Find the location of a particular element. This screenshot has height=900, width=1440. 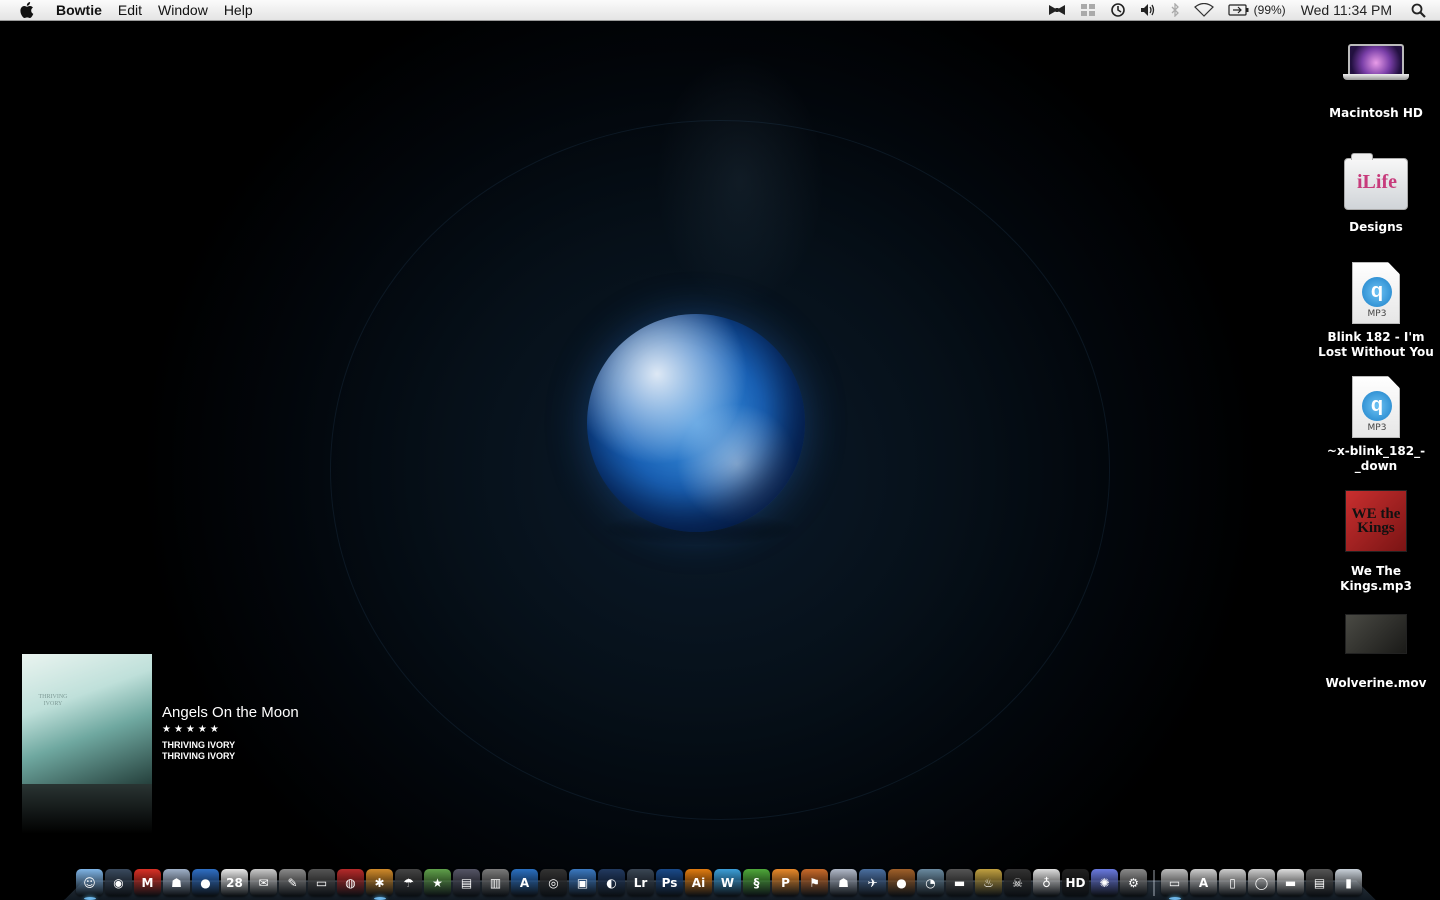

dock-separator is located at coordinates (1154, 883).